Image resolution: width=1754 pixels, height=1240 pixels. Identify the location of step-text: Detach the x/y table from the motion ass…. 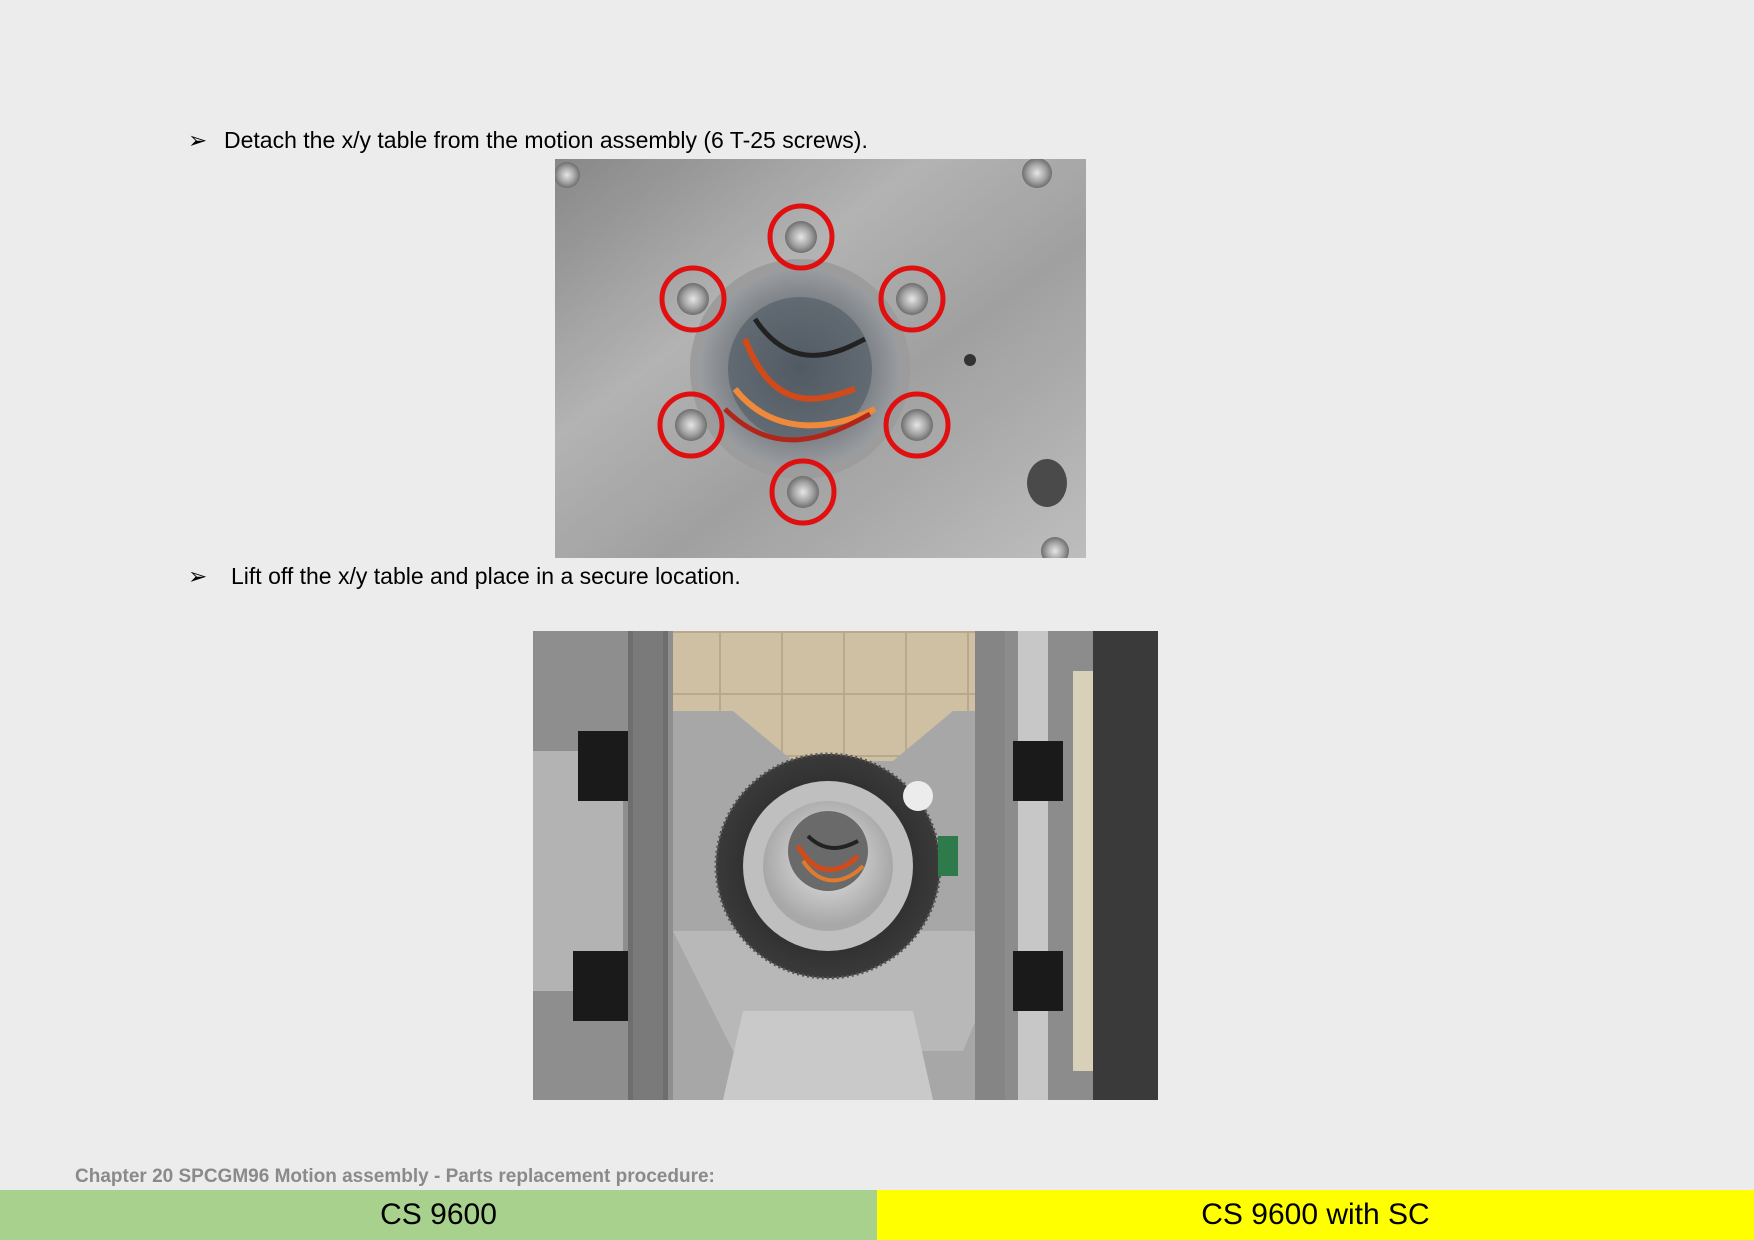
(546, 140).